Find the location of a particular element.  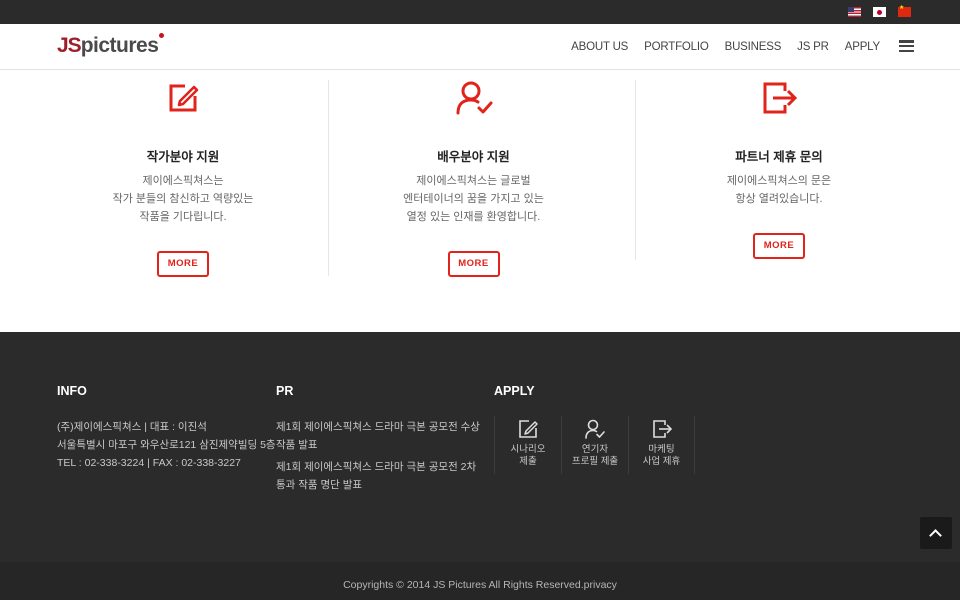

apply-scenario-link: 시나리오 제출 is located at coordinates (527, 445).